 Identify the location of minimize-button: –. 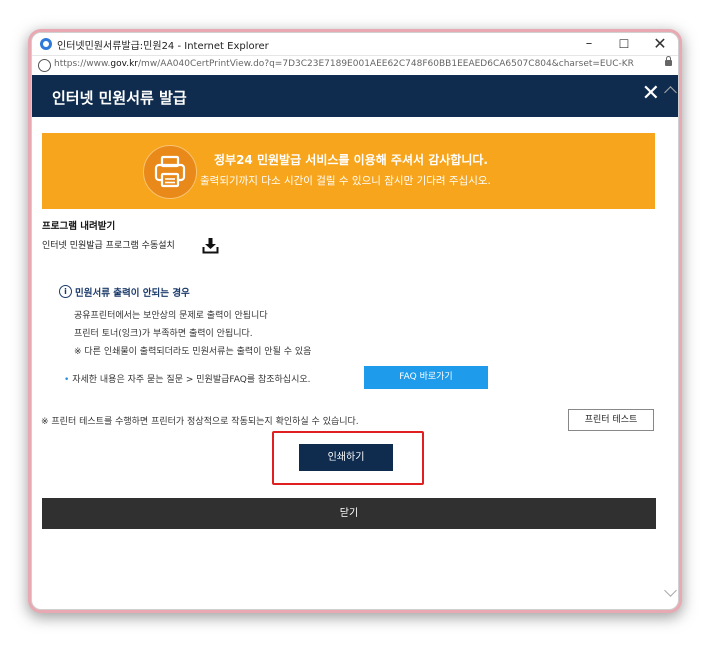
(589, 44).